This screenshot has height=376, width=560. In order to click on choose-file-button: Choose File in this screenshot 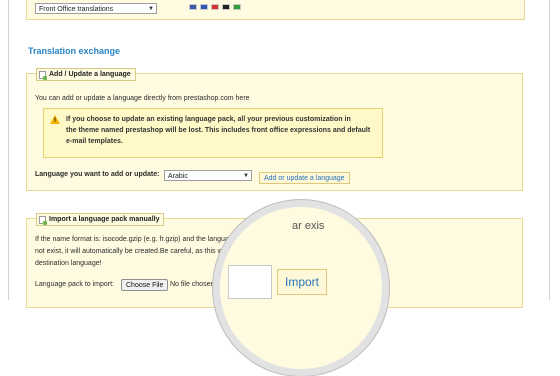, I will do `click(145, 285)`.